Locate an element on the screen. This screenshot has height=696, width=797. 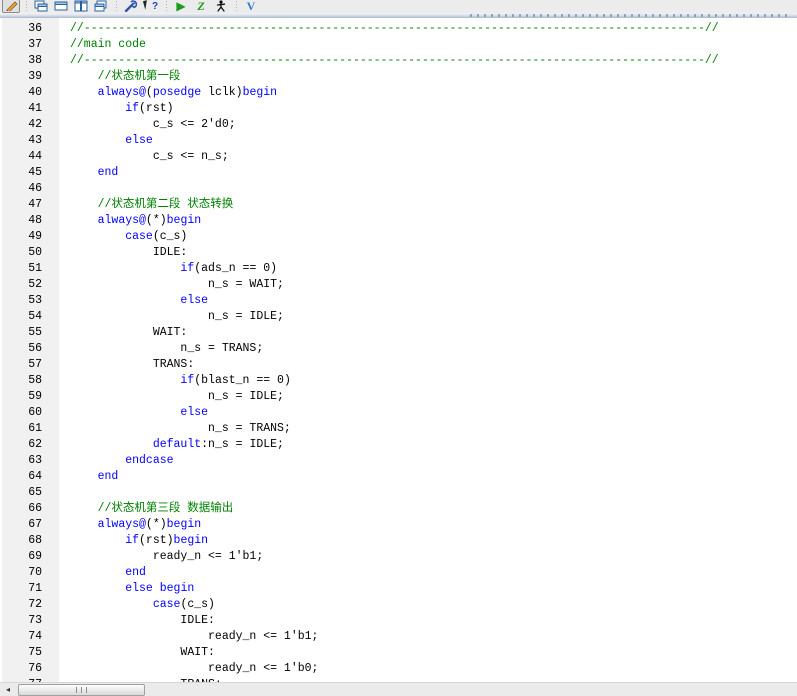
context-help-button: ? is located at coordinates (151, 6).